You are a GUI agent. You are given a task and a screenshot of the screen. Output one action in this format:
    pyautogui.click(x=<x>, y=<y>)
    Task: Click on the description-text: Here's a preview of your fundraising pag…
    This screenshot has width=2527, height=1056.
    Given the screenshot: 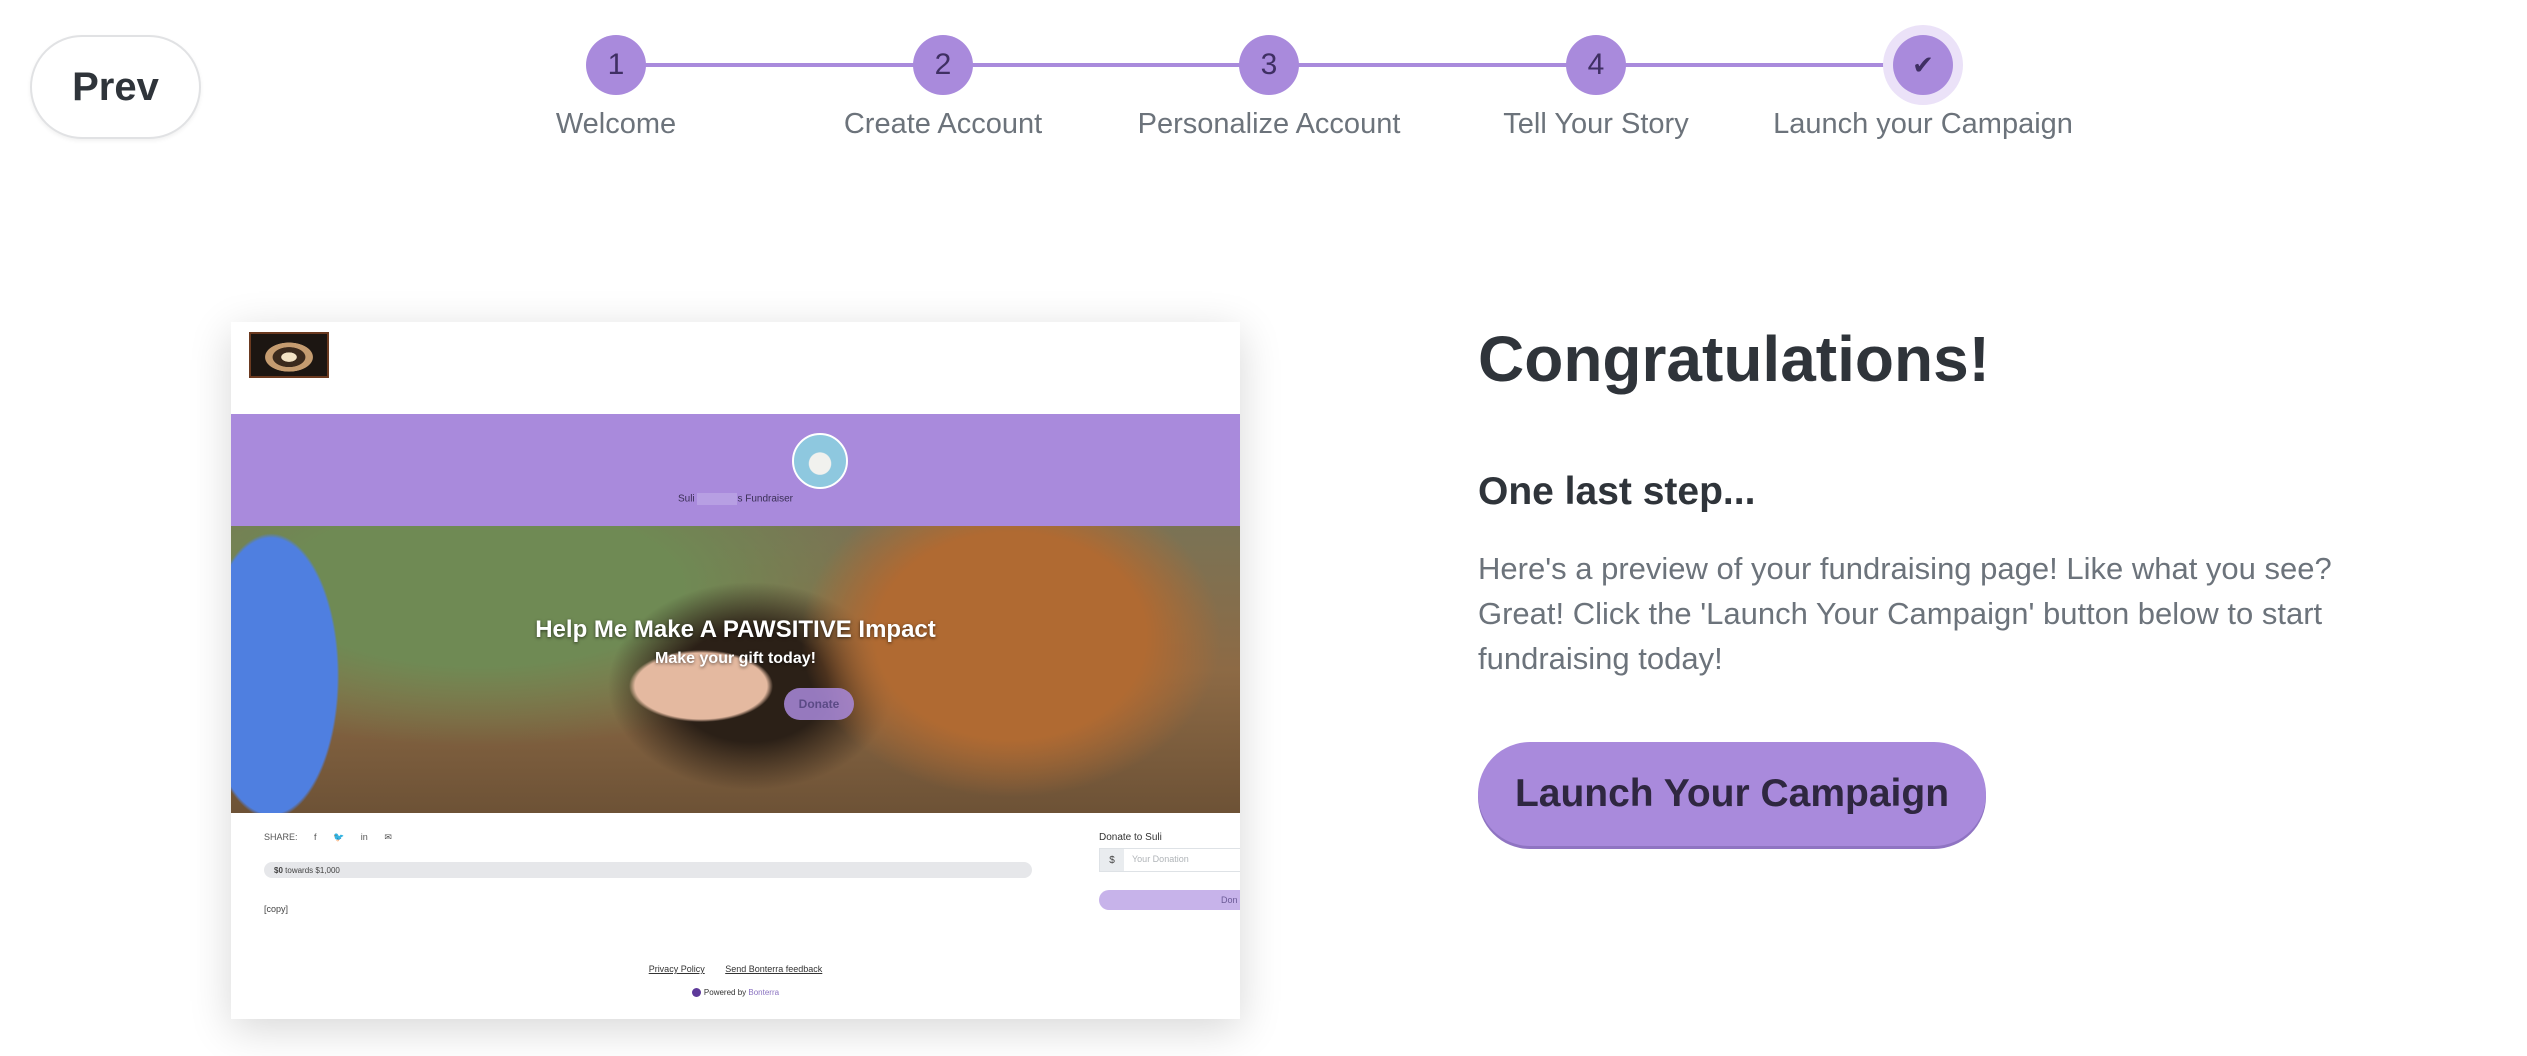 What is the action you would take?
    pyautogui.click(x=1905, y=613)
    